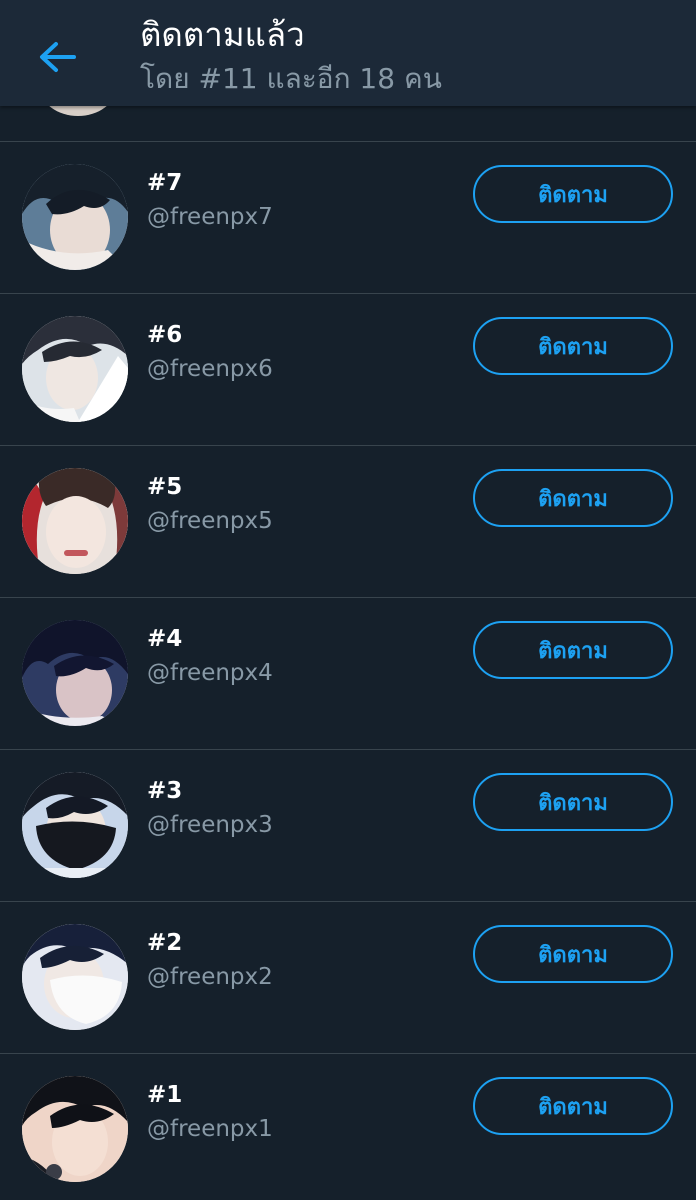 This screenshot has width=696, height=1200. Describe the element at coordinates (348, 370) in the screenshot. I see `list-item: #6 @freenpx6 ติดตาม` at that location.